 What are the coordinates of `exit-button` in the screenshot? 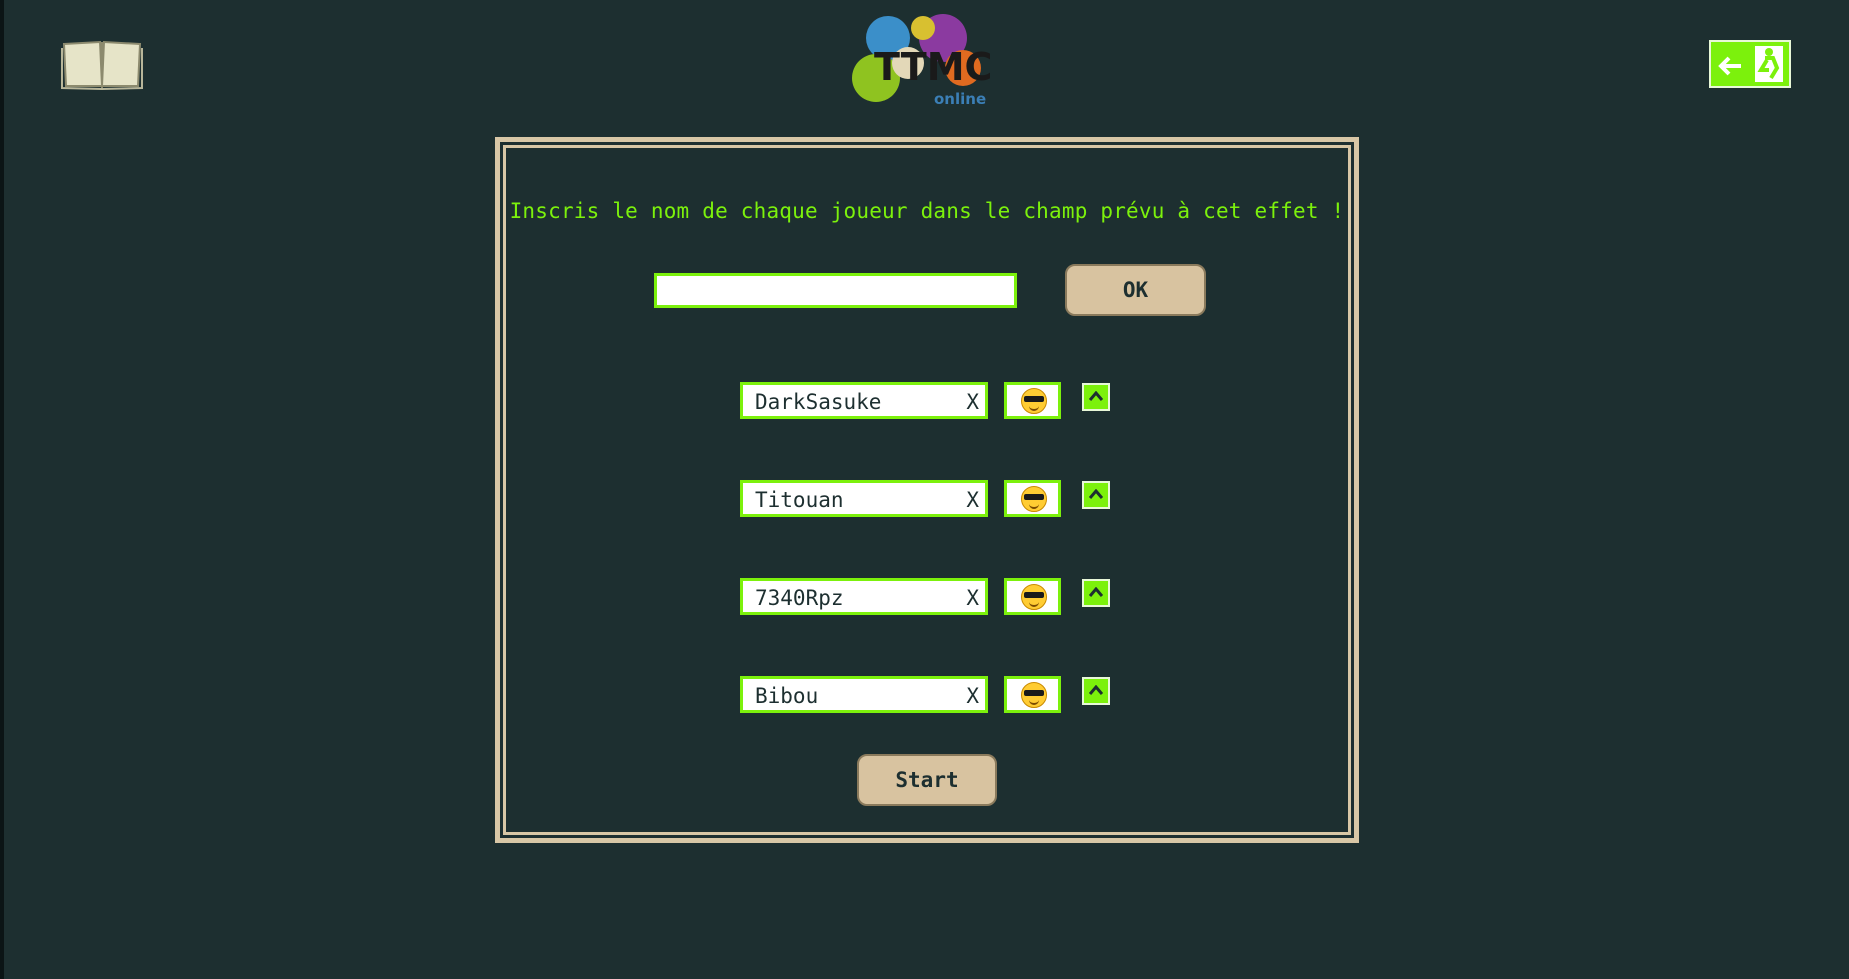 It's located at (1750, 64).